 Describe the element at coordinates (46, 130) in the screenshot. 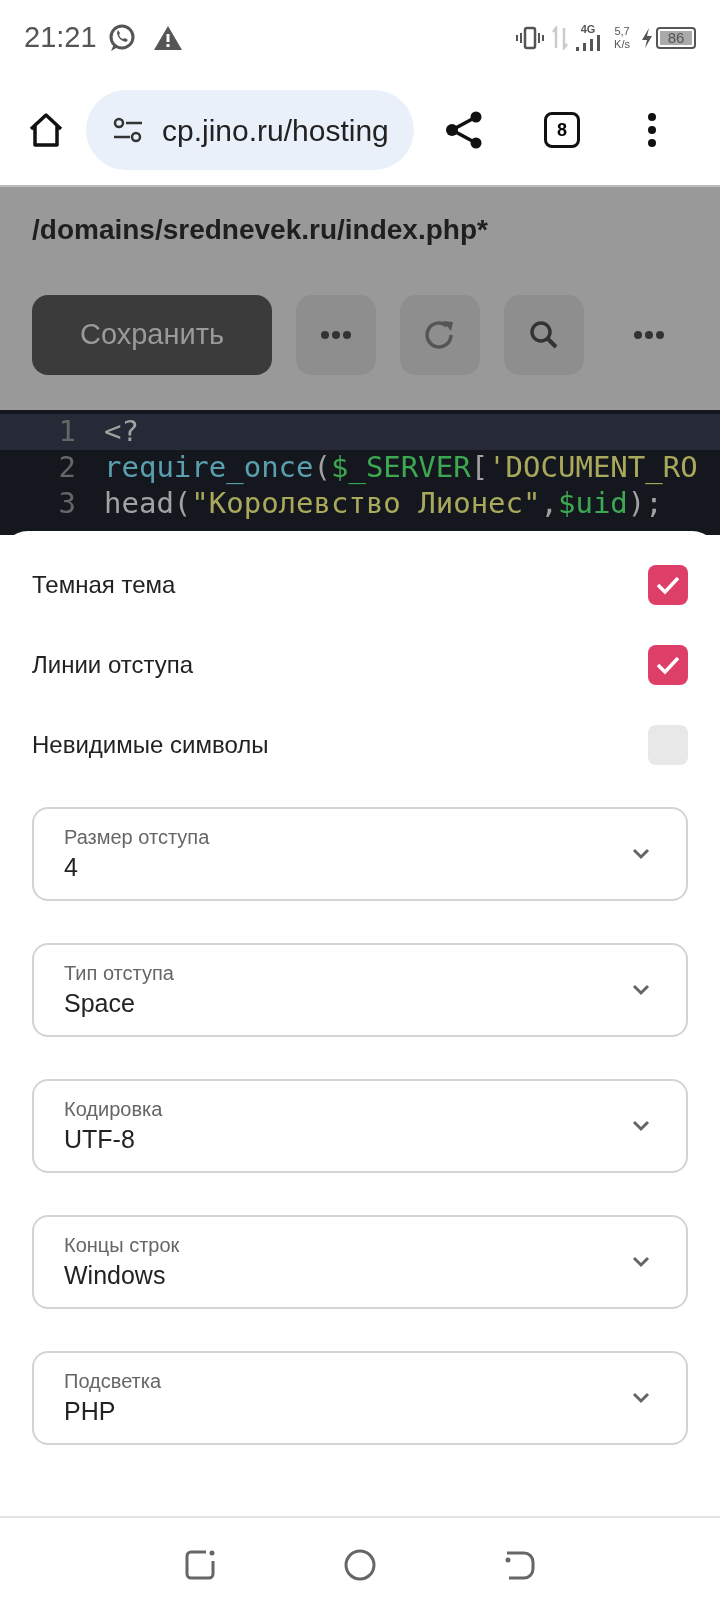

I see `home-icon` at that location.